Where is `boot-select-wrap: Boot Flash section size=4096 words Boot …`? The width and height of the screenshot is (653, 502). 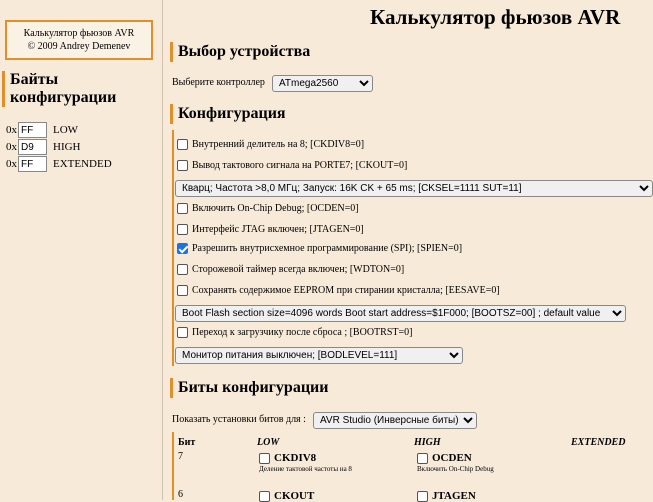
boot-select-wrap: Boot Flash section size=4096 words Boot … is located at coordinates (400, 312).